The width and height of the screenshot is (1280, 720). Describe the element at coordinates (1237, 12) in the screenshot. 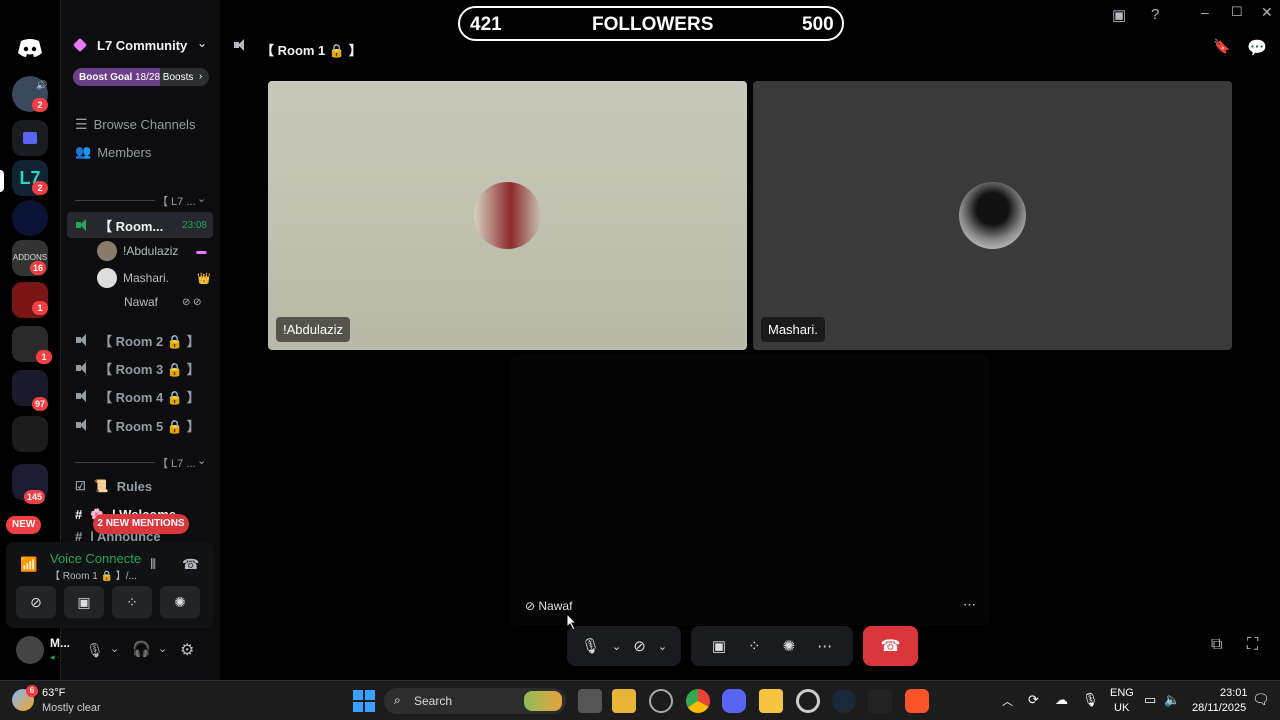

I see `maximize-icon: ☐` at that location.